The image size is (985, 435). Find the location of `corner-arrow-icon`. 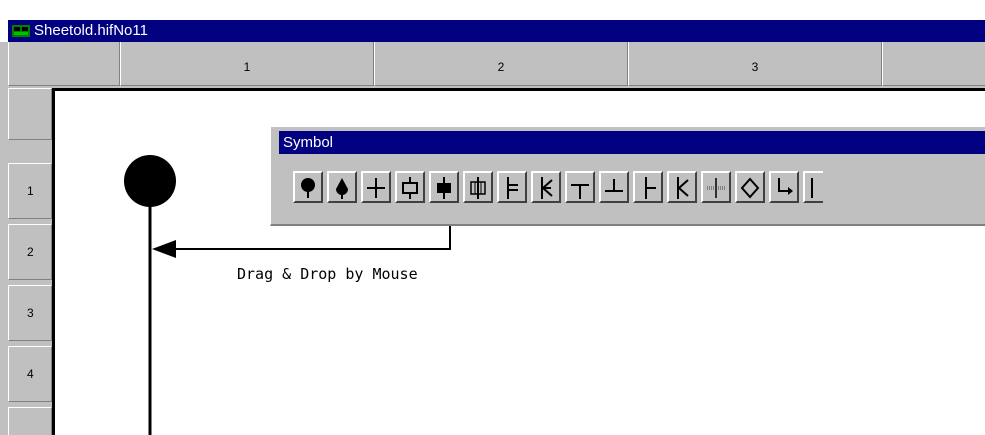

corner-arrow-icon is located at coordinates (784, 187).